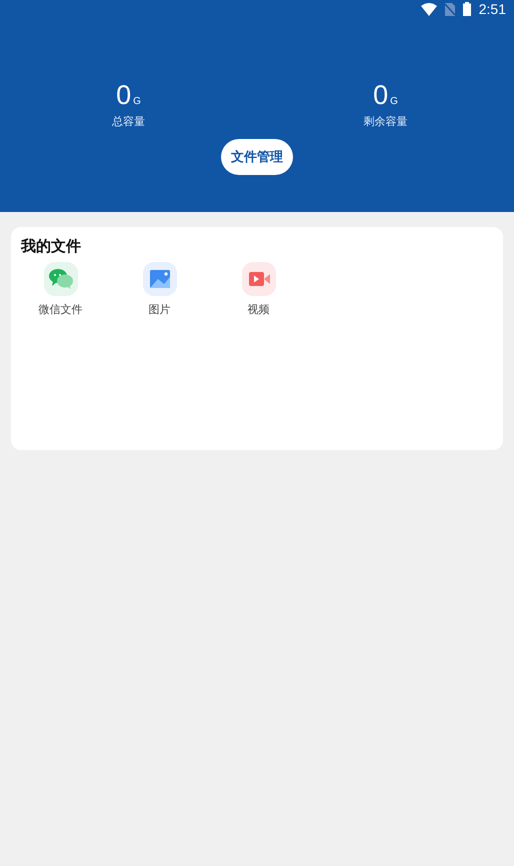 The height and width of the screenshot is (866, 514). What do you see at coordinates (259, 309) in the screenshot?
I see `category-label: 视频` at bounding box center [259, 309].